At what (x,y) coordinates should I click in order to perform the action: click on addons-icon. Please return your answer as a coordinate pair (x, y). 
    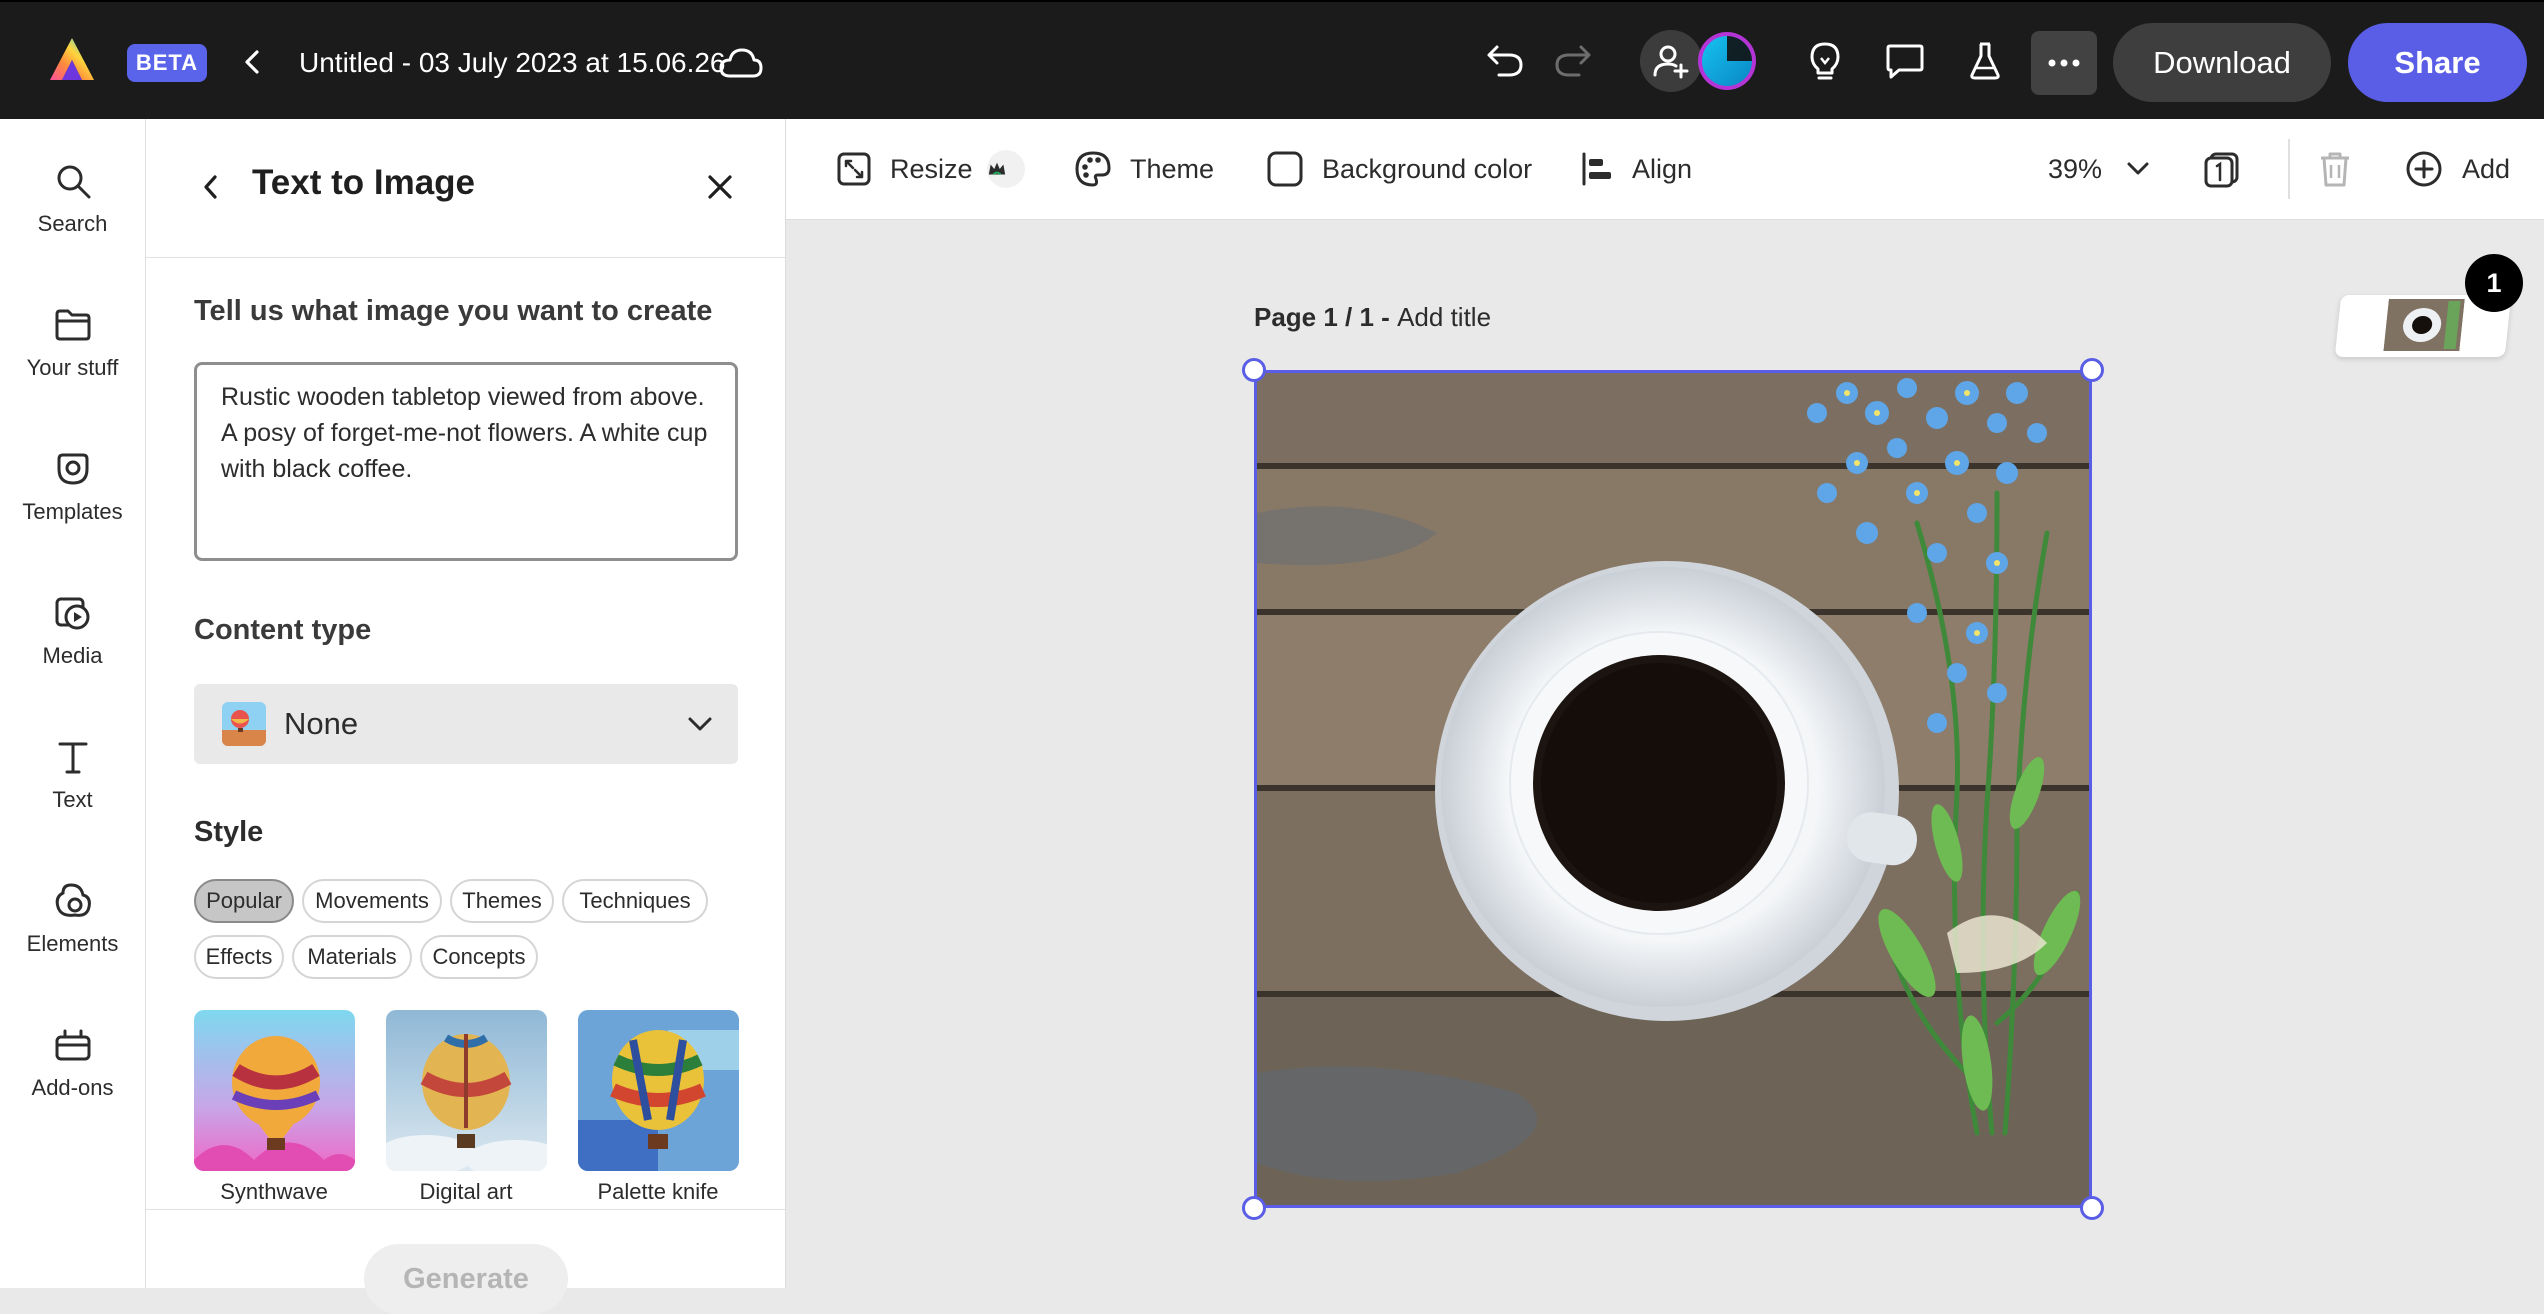
    Looking at the image, I should click on (72, 1045).